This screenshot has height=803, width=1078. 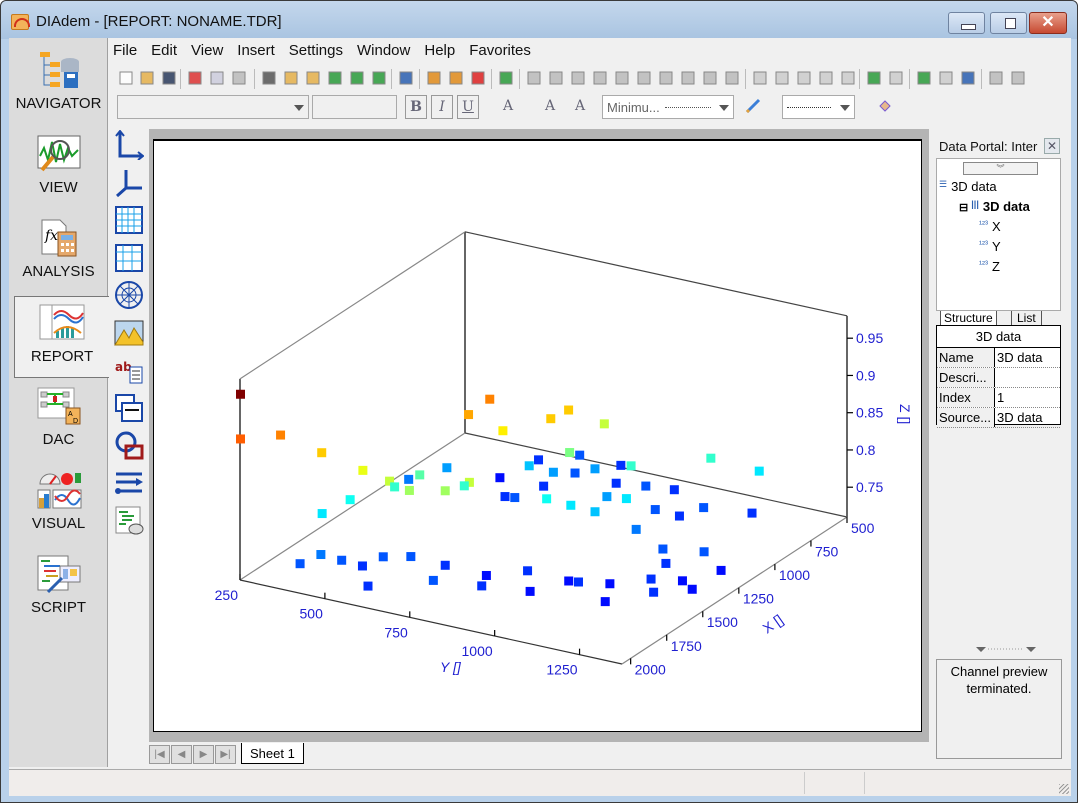 What do you see at coordinates (129, 295) in the screenshot?
I see `polar-icon` at bounding box center [129, 295].